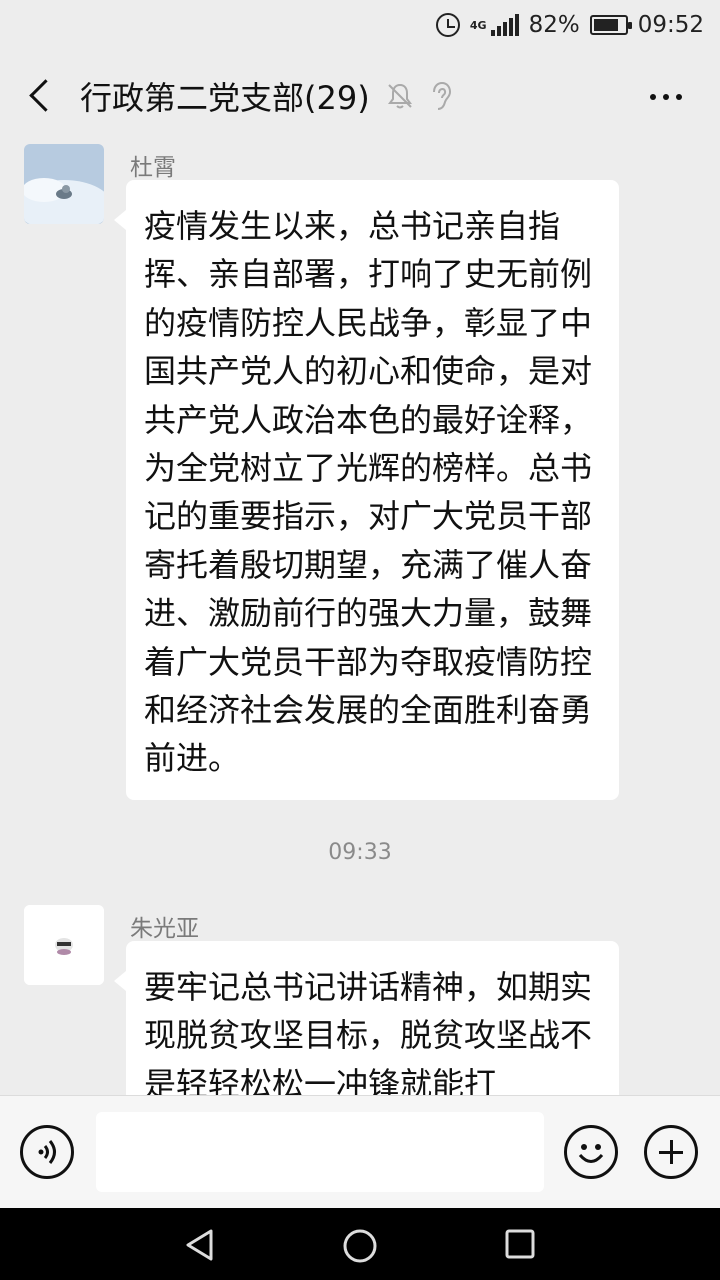 The image size is (720, 1280). I want to click on nav-recent-icon, so click(520, 1244).